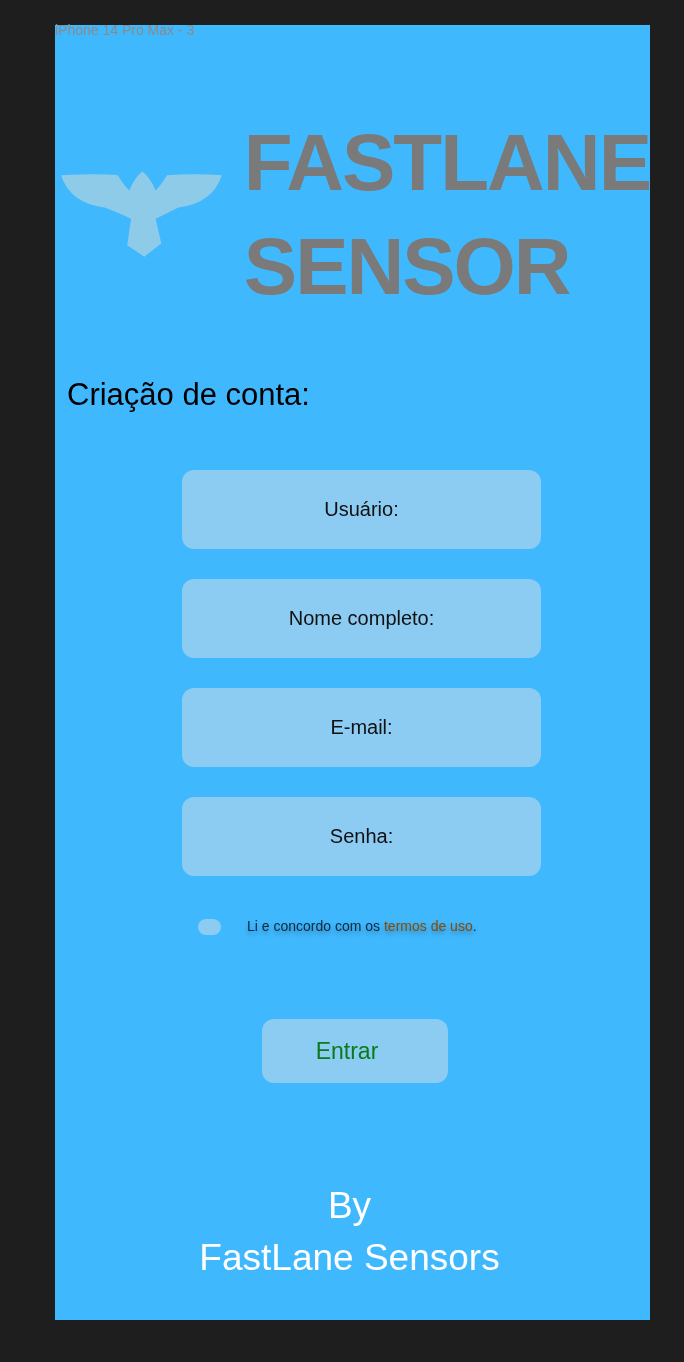  What do you see at coordinates (361, 836) in the screenshot?
I see `input-field: Senha:` at bounding box center [361, 836].